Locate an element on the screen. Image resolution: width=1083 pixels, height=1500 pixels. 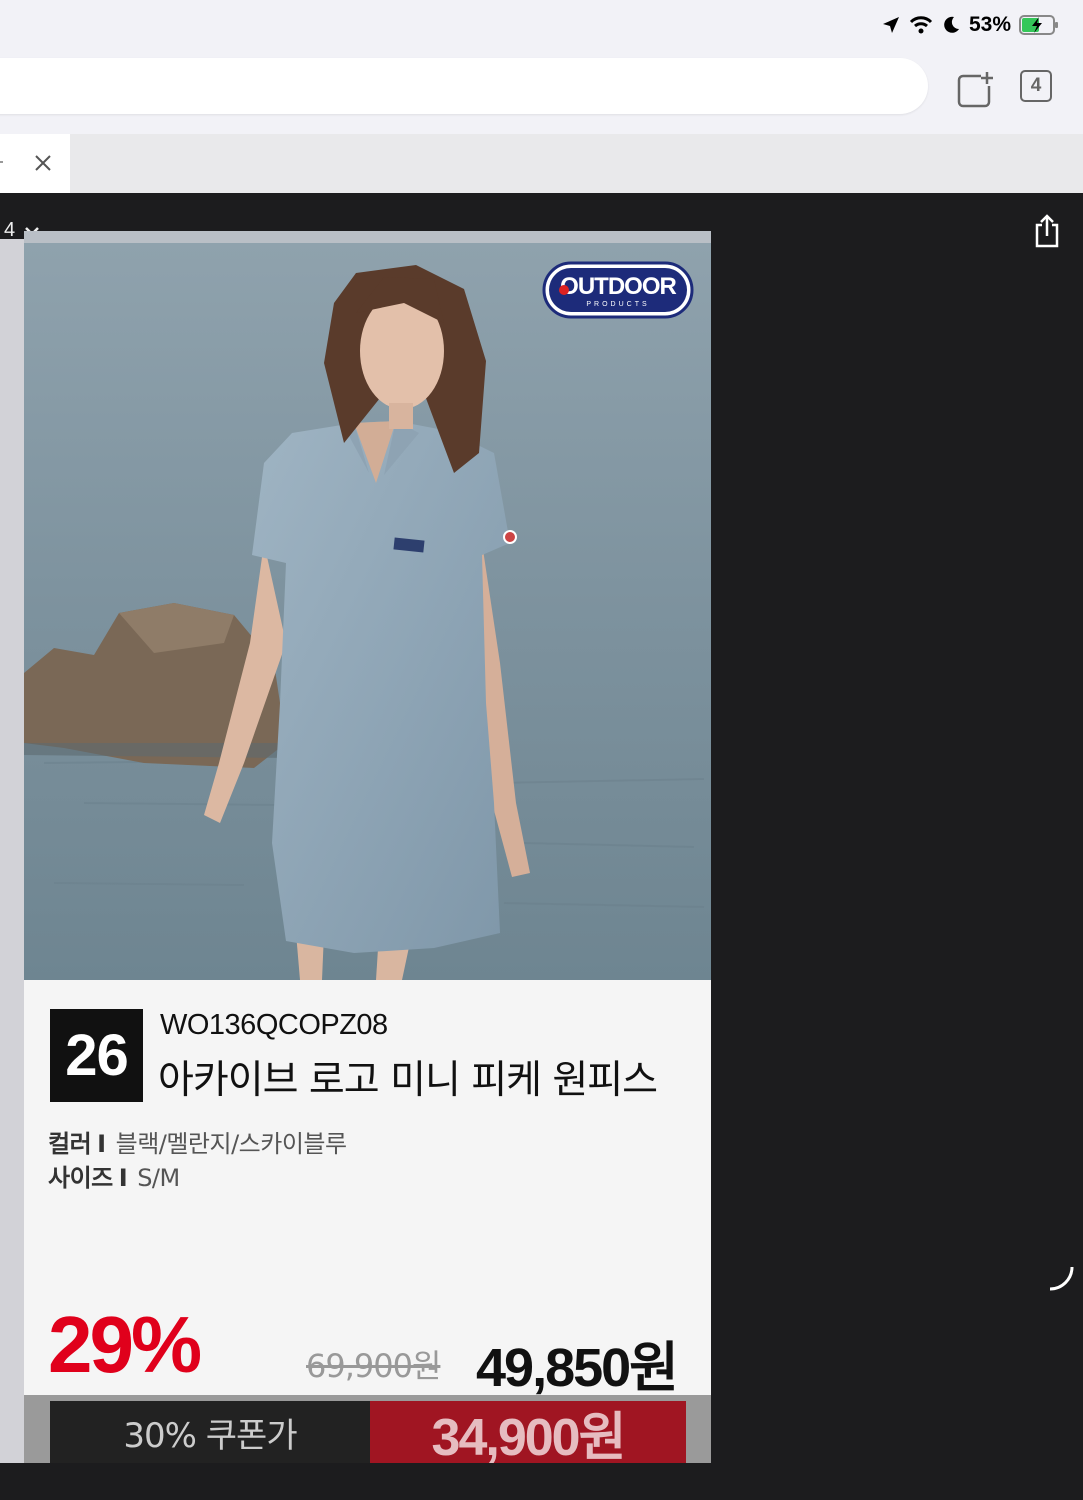
tab-title-fragment is located at coordinates (1, 162).